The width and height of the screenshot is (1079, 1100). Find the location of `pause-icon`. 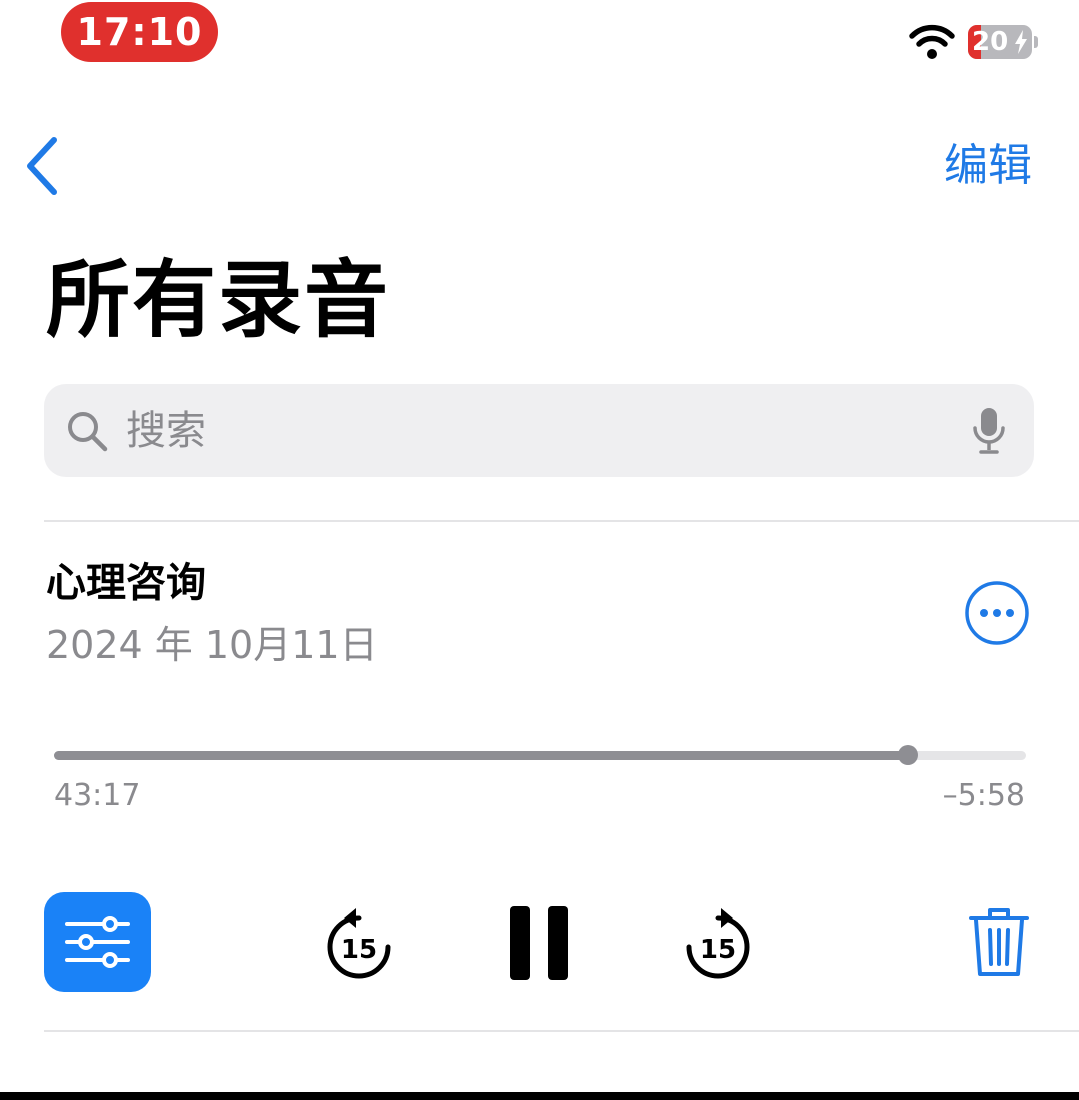

pause-icon is located at coordinates (539, 943).